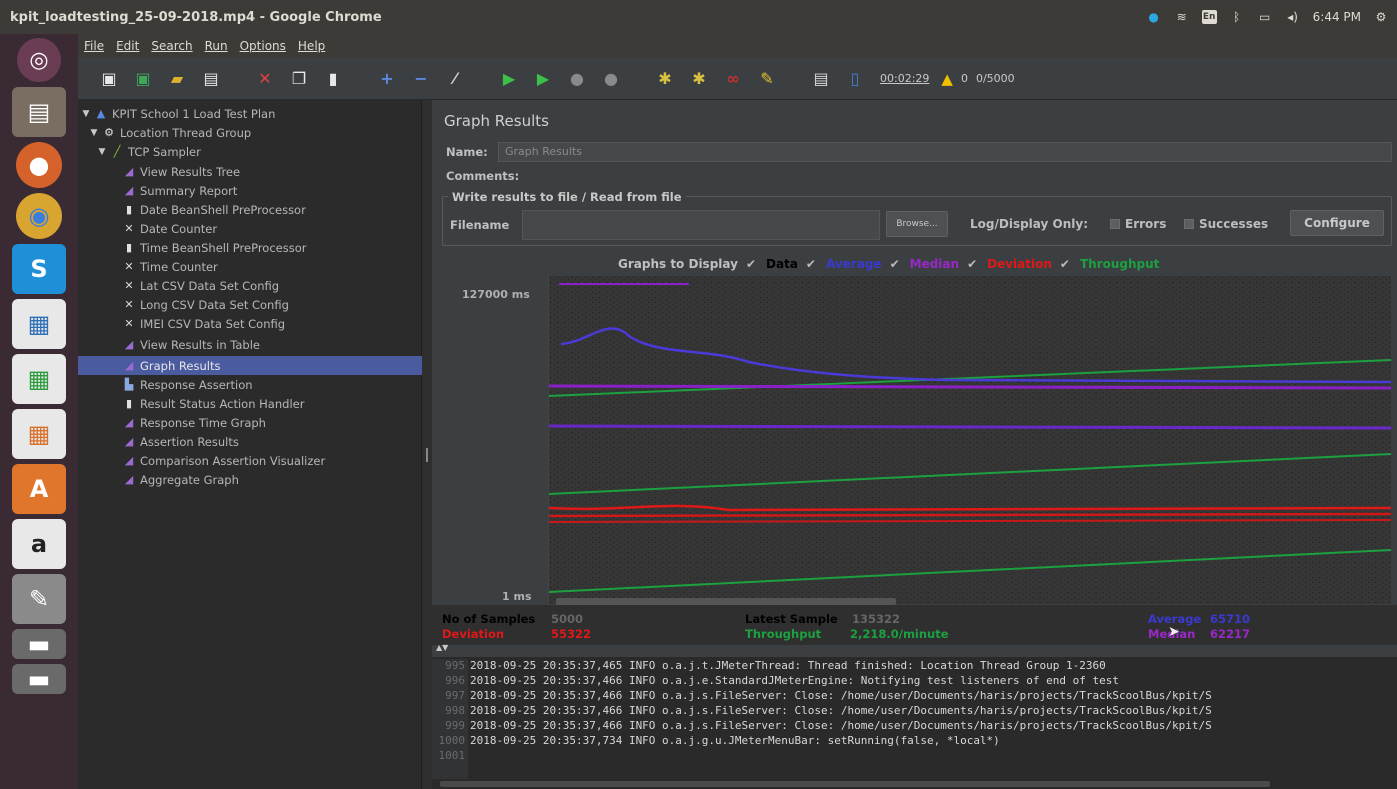 The height and width of the screenshot is (789, 1397). I want to click on average-checkbox: ✔, so click(811, 264).